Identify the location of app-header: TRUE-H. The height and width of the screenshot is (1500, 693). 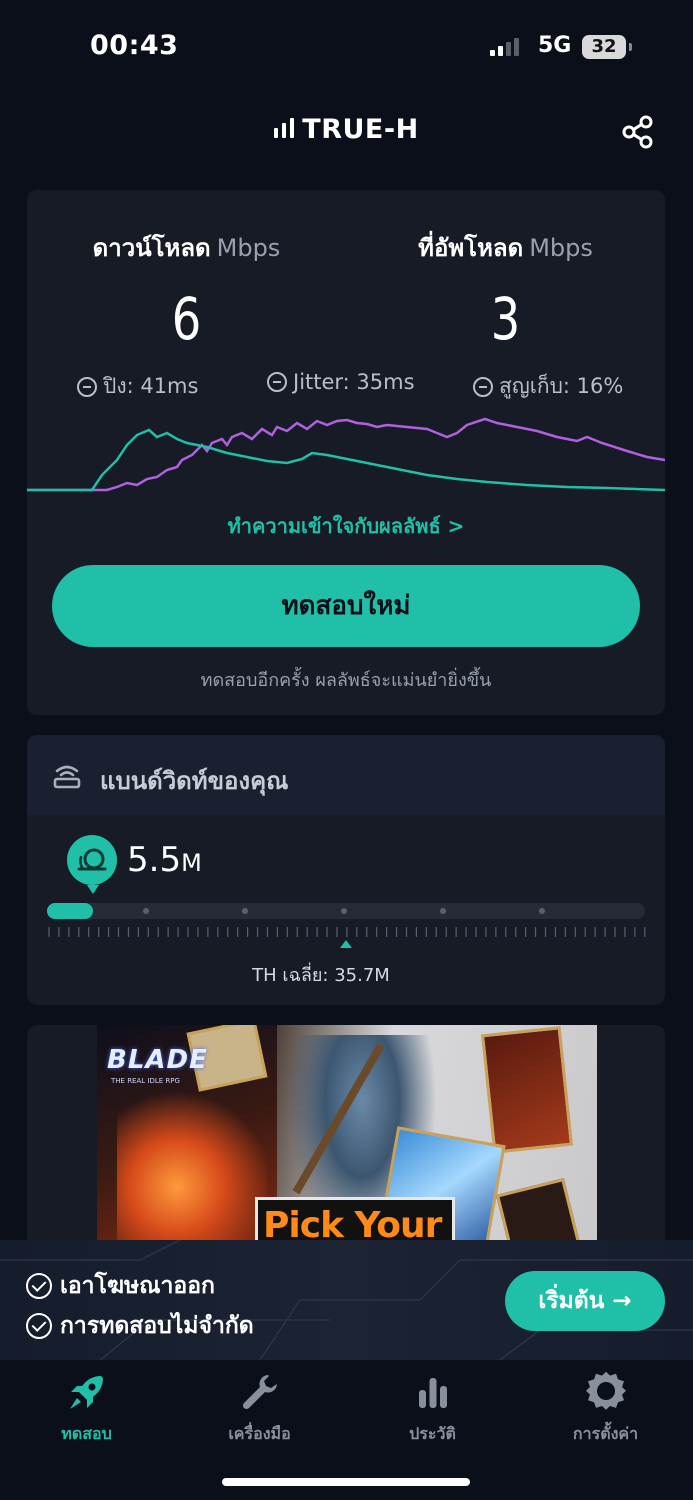
(346, 135).